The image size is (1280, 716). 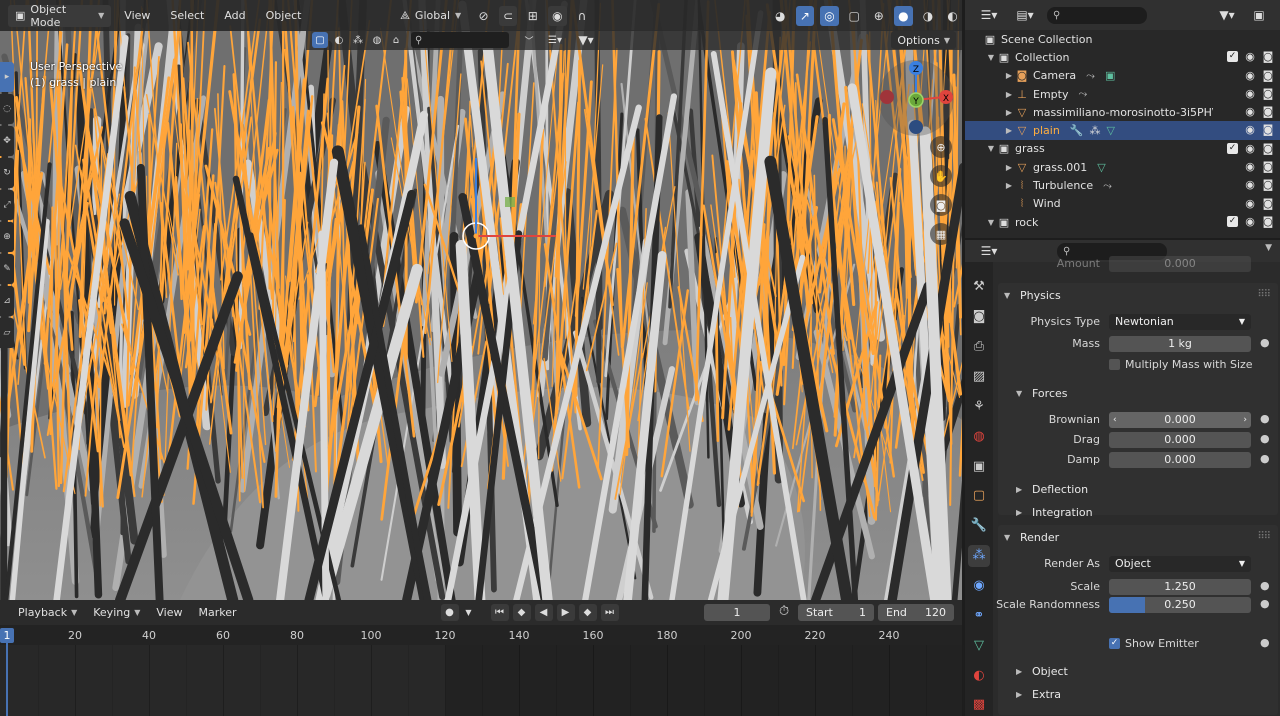 I want to click on outliner-row-rock-collection: ▼ ▣ rock ✓ ◉ ◙, so click(x=1122, y=222).